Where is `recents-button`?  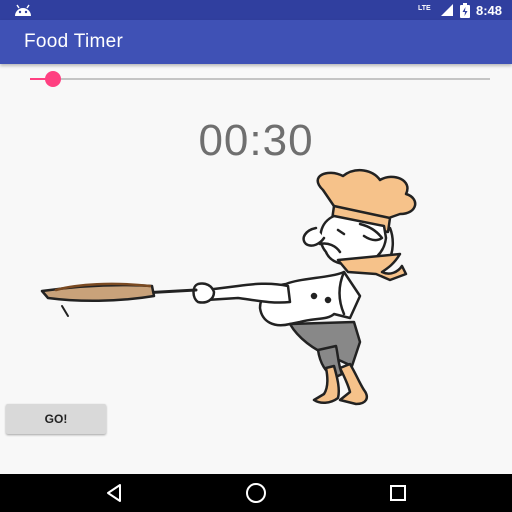
recents-button is located at coordinates (398, 493).